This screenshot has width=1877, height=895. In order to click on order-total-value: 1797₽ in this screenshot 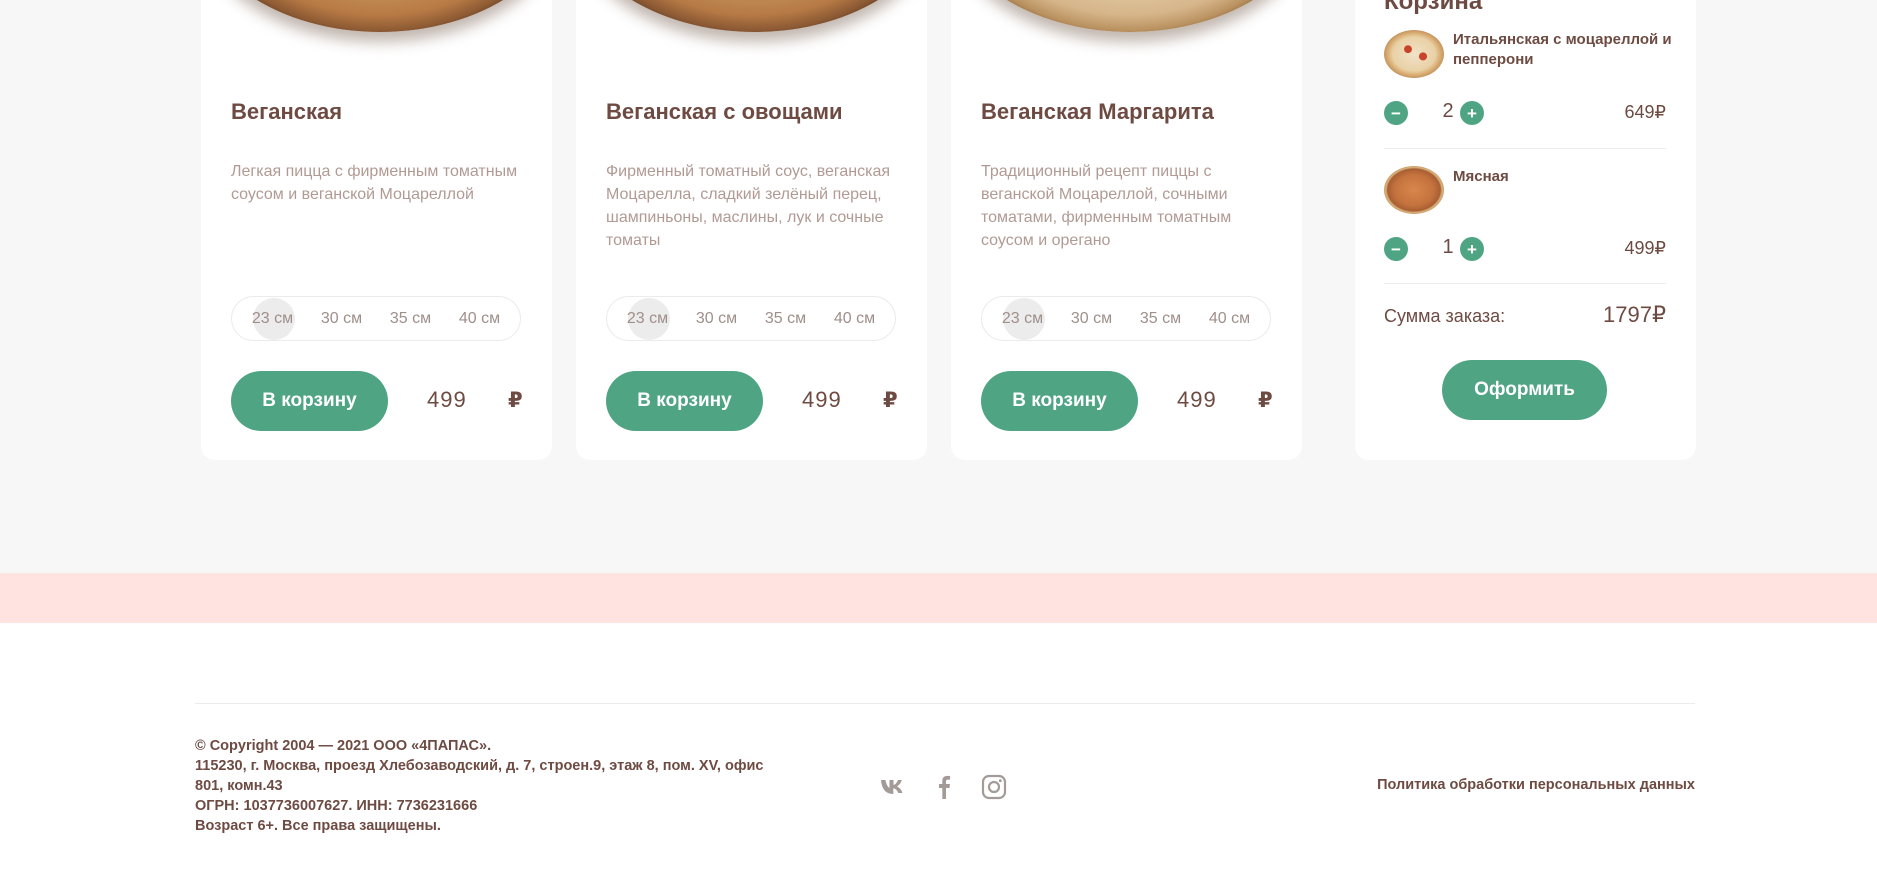, I will do `click(1634, 314)`.